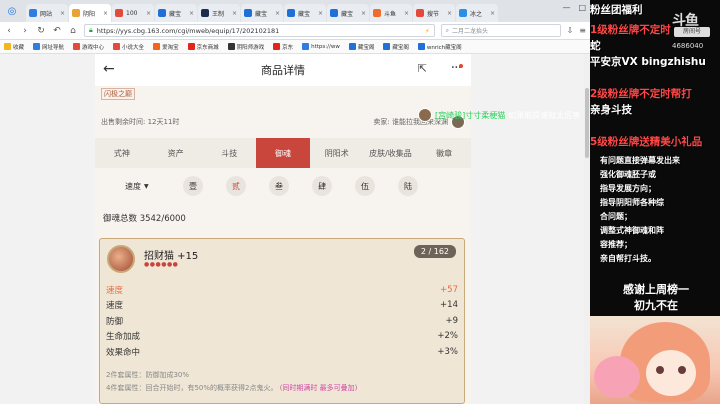 The height and width of the screenshot is (404, 720). I want to click on category-tab: 徽章, so click(444, 153).